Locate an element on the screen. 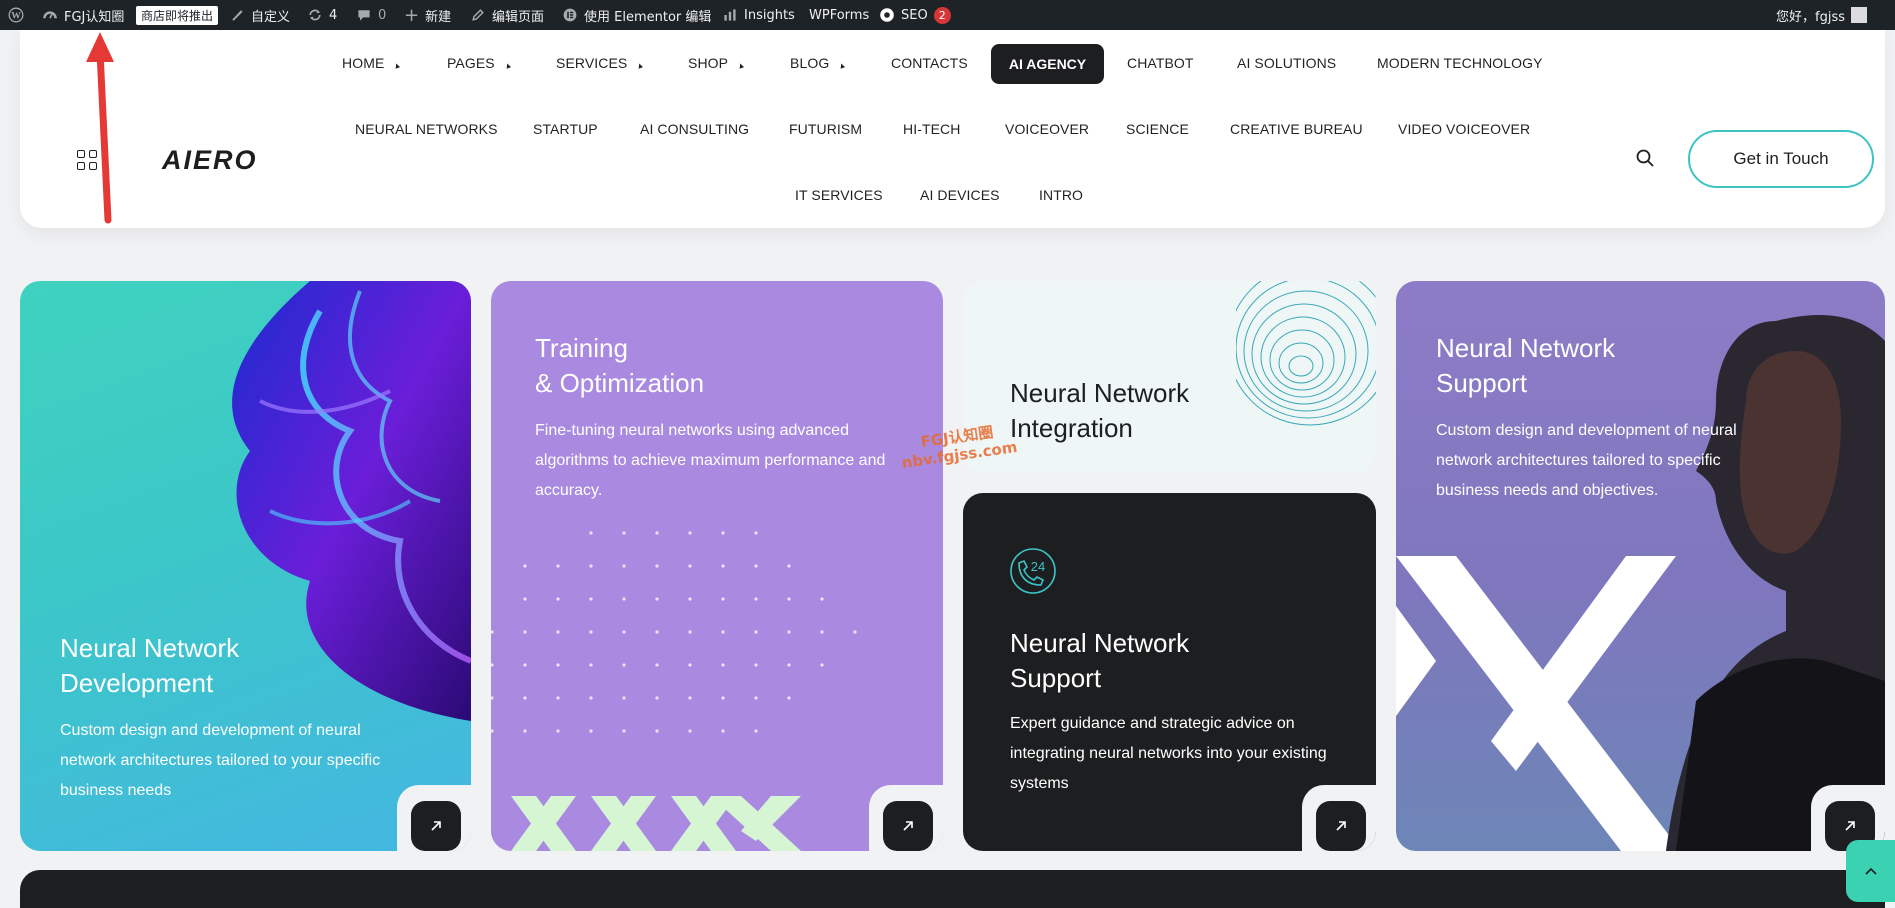  nav-creative-bureau: CREATIVE BUREAU is located at coordinates (1296, 129).